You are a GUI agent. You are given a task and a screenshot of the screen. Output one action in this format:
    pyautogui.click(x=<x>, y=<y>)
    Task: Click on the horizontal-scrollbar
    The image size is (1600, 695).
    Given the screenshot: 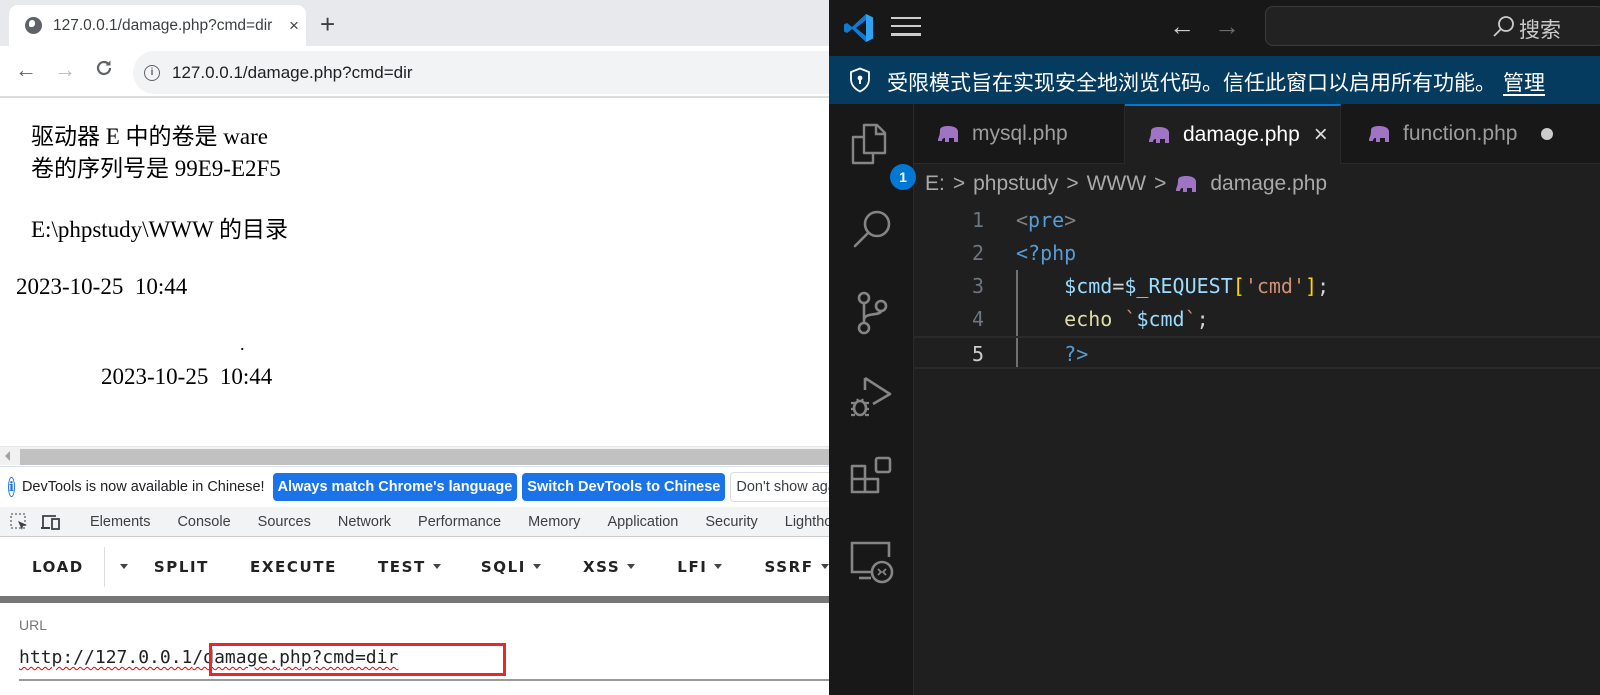 What is the action you would take?
    pyautogui.click(x=414, y=455)
    